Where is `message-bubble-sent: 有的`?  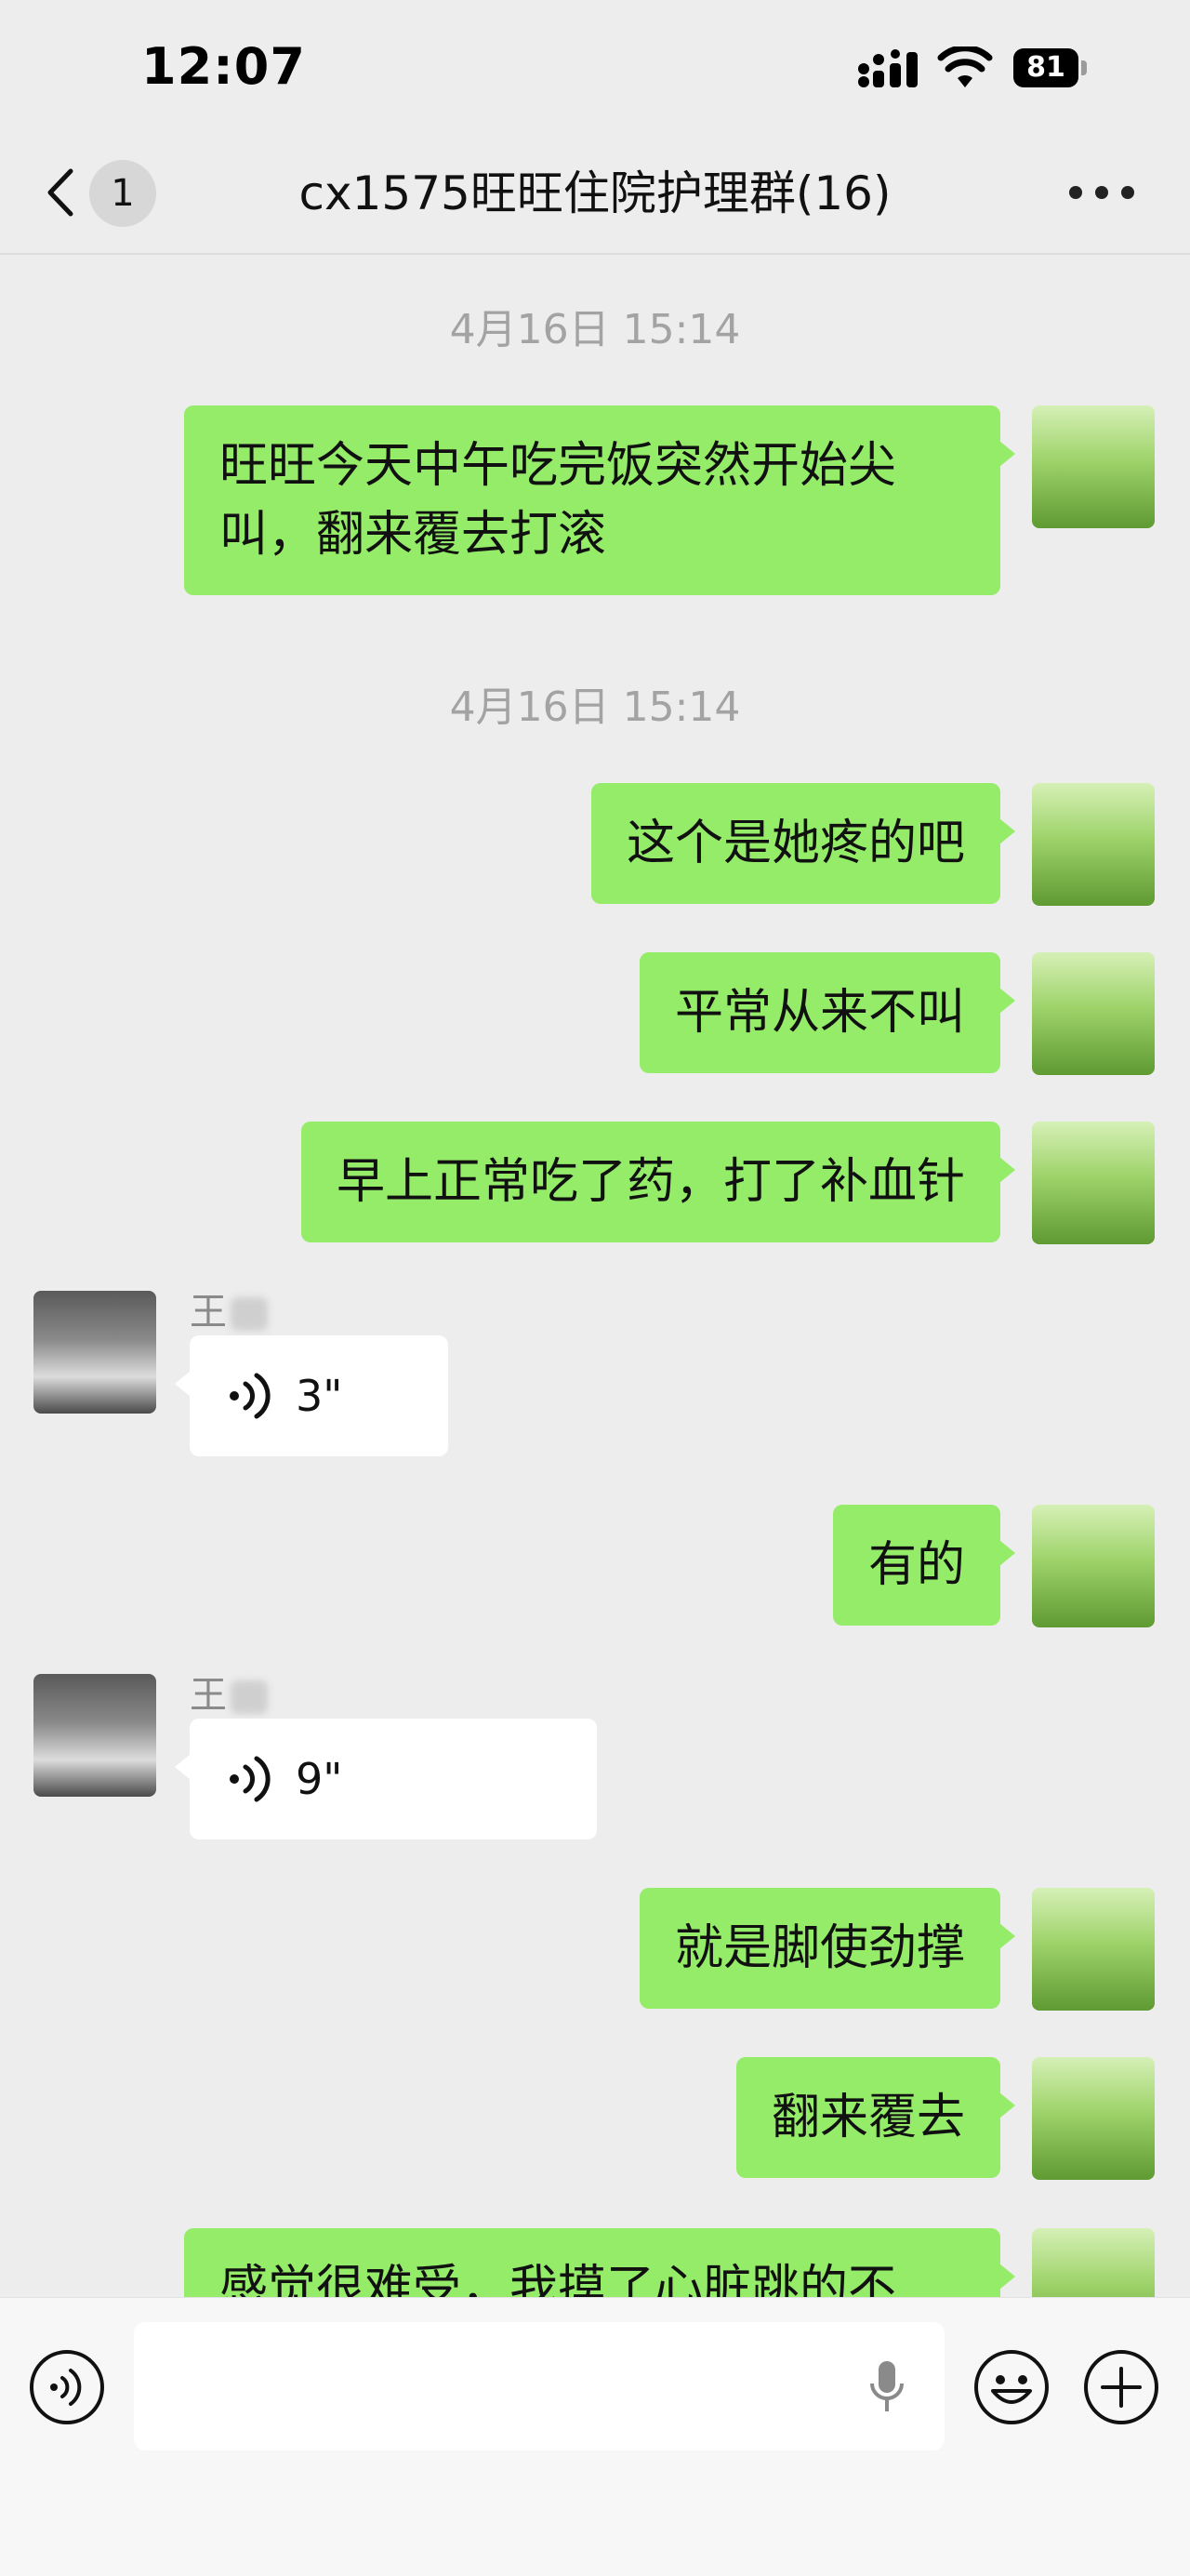
message-bubble-sent: 有的 is located at coordinates (924, 1565).